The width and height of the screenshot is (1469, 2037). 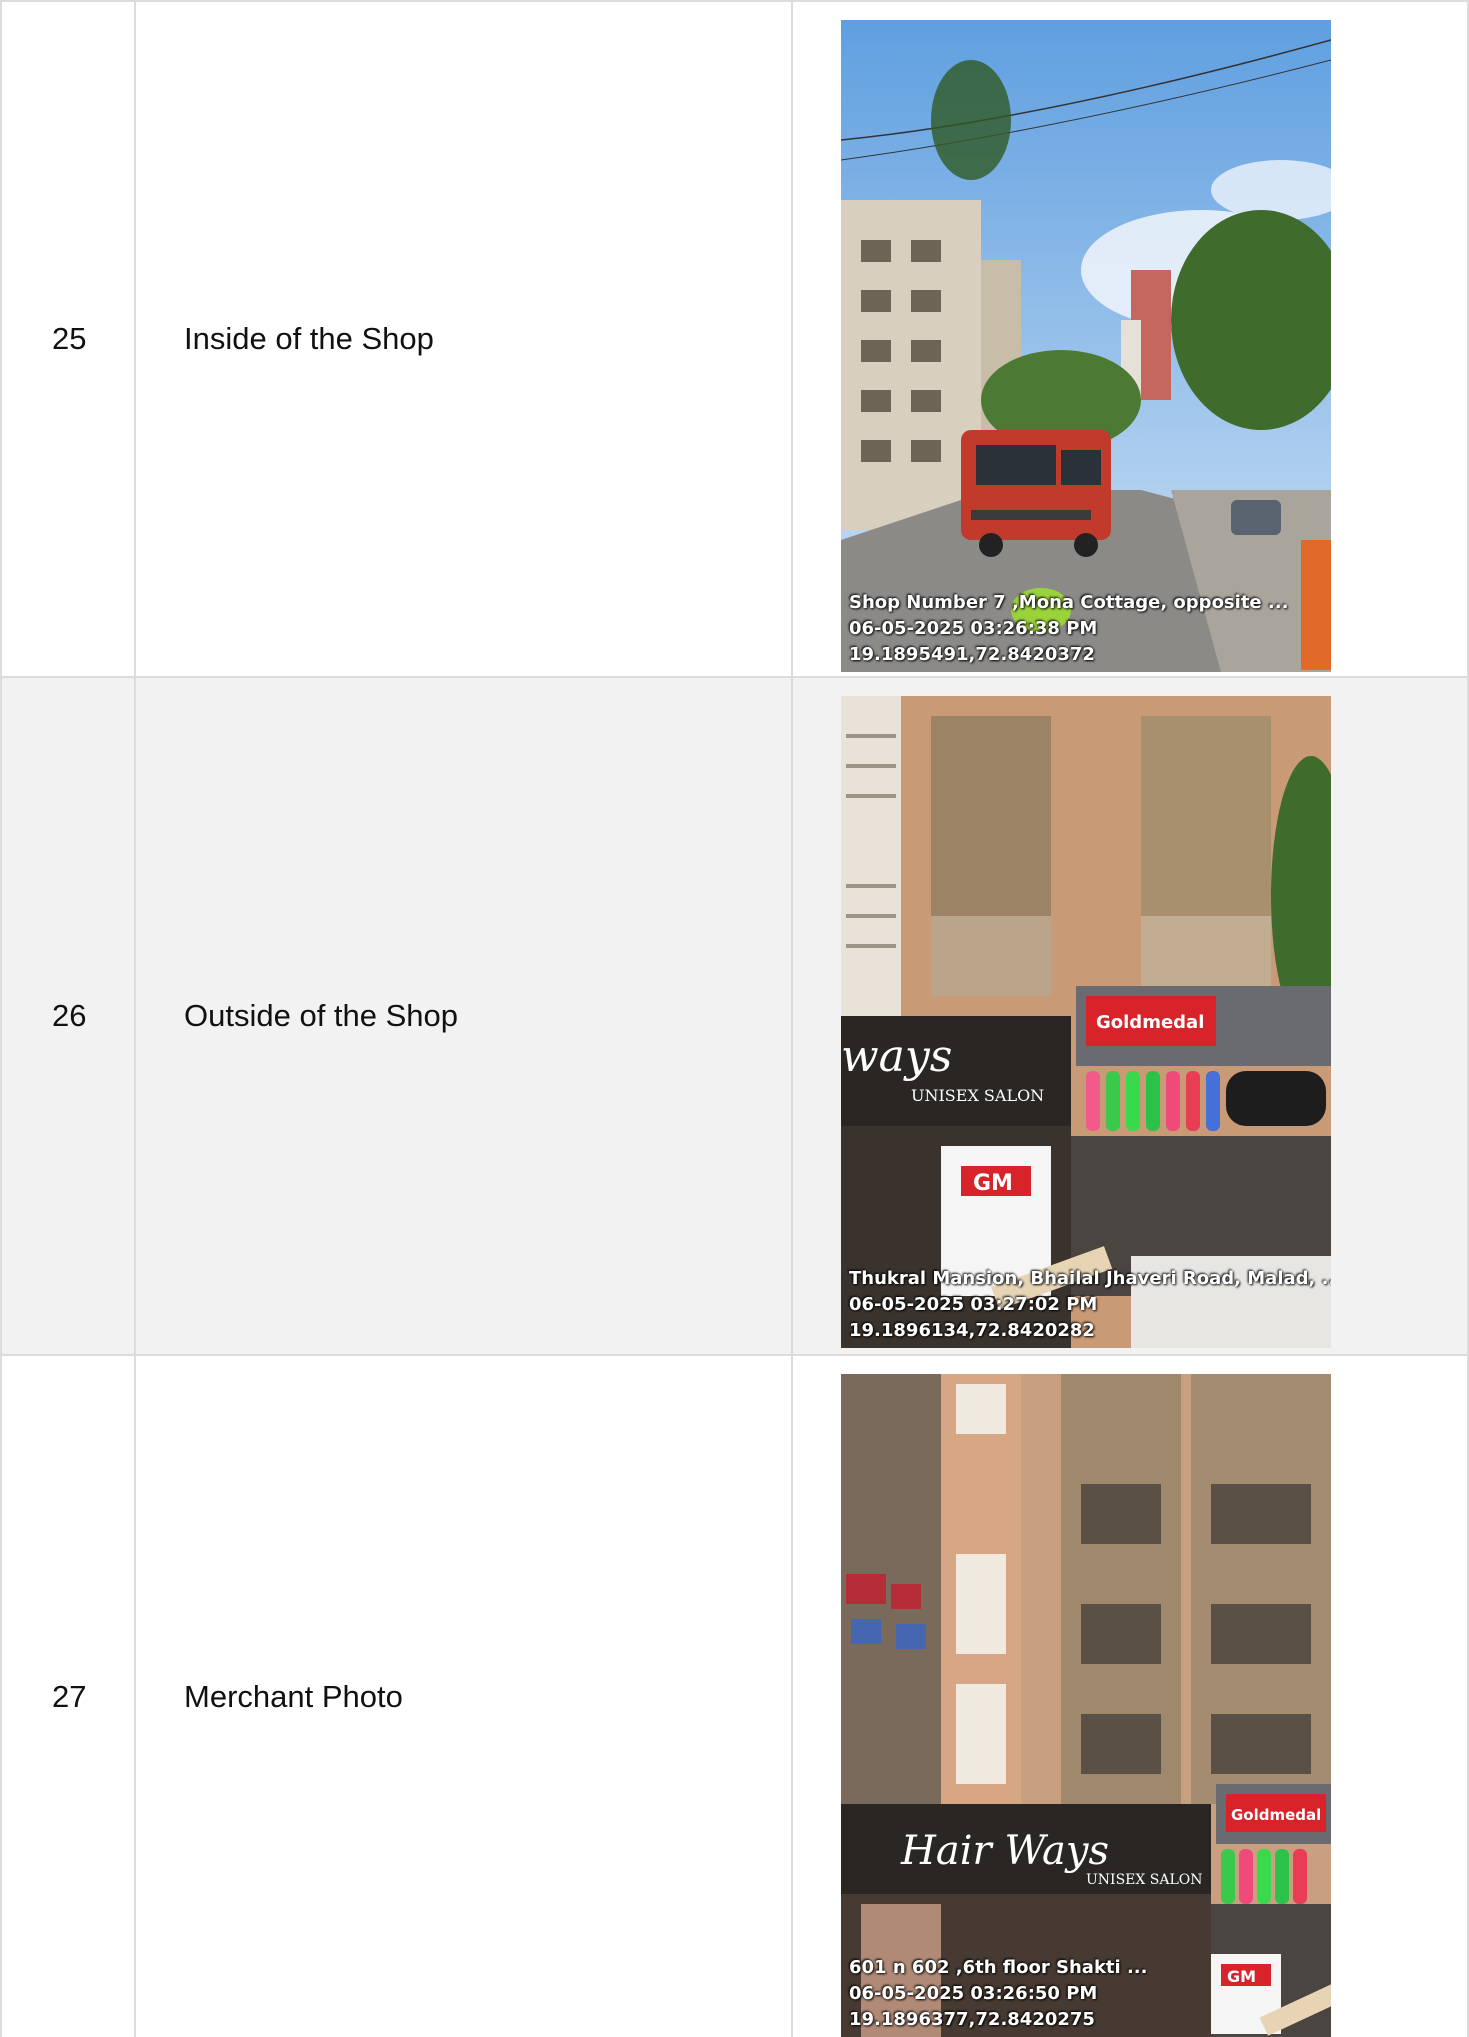 I want to click on stamp-datetime: 06-05-2025 03:26:38 PM, so click(x=973, y=628).